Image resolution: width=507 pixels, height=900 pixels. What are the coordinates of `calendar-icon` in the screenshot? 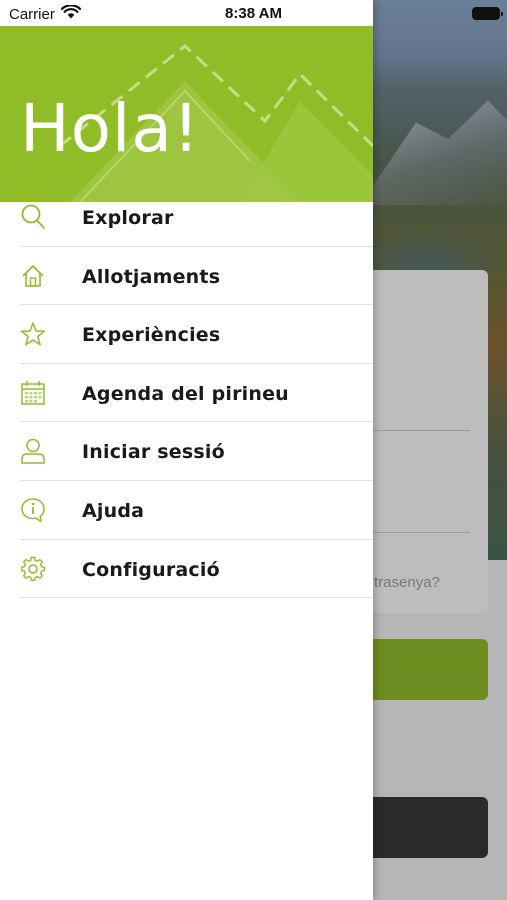 It's located at (33, 393).